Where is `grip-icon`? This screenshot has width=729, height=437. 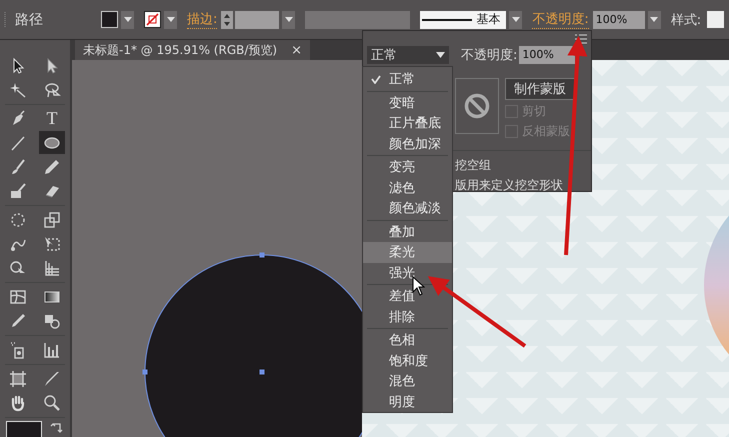 grip-icon is located at coordinates (5, 20).